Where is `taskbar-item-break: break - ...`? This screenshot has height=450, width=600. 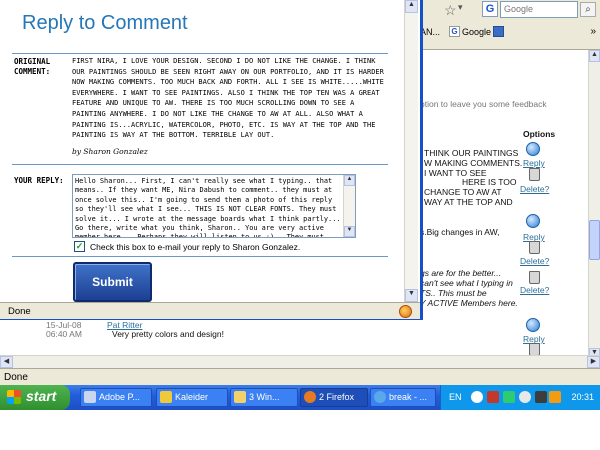
taskbar-item-break: break - ... is located at coordinates (403, 397).